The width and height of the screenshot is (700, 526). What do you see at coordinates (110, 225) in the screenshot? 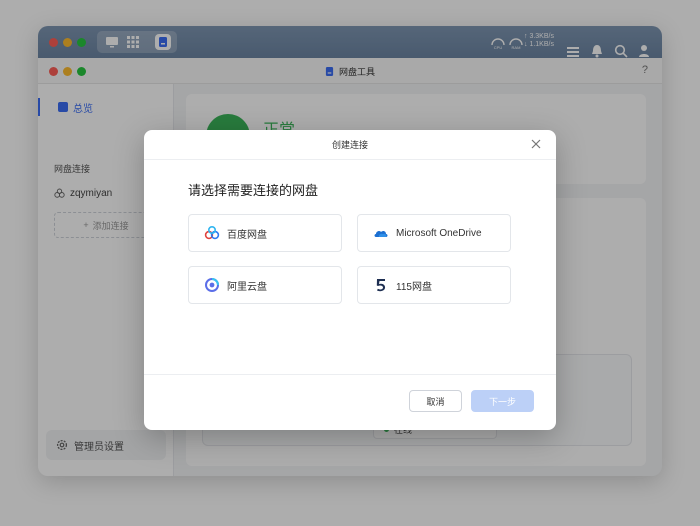
I see `add-connection-label: 添加连接` at bounding box center [110, 225].